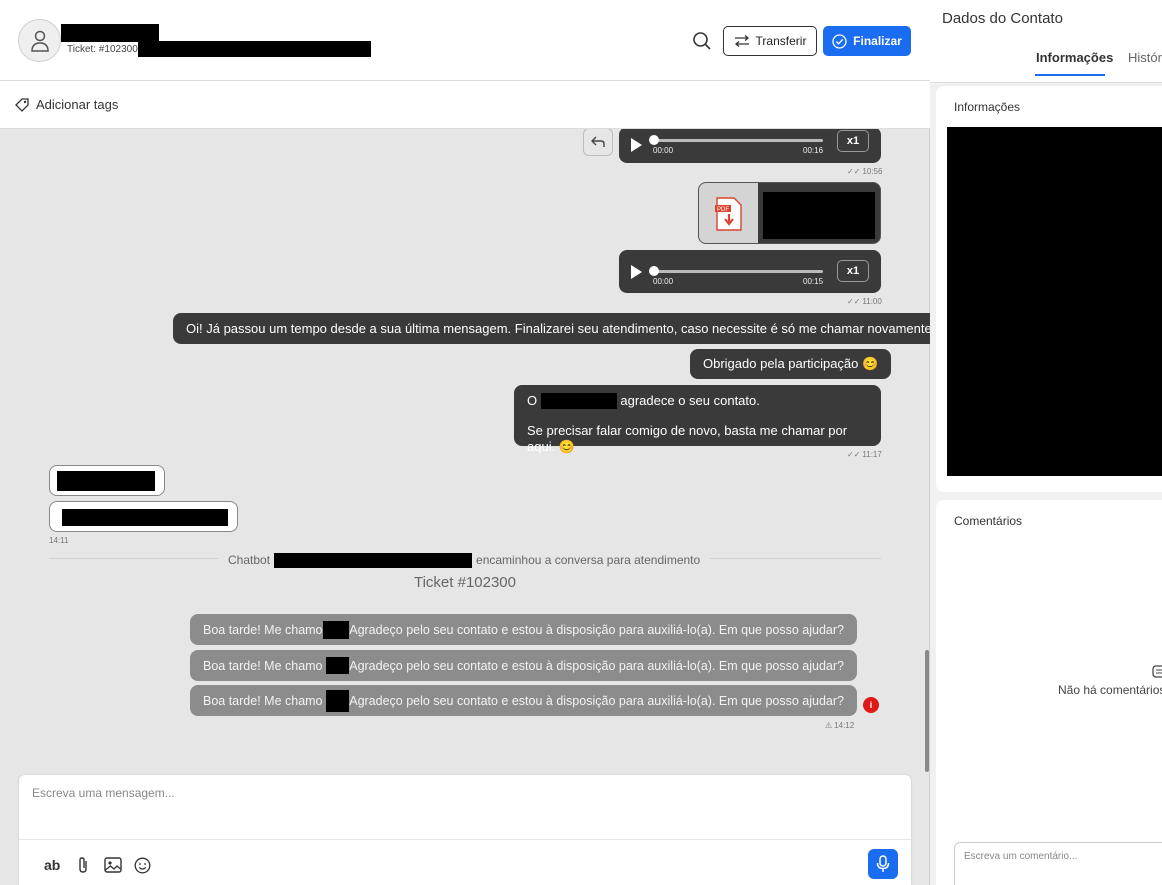 The height and width of the screenshot is (885, 1162). What do you see at coordinates (877, 41) in the screenshot?
I see `finalize-label: Finalizar` at bounding box center [877, 41].